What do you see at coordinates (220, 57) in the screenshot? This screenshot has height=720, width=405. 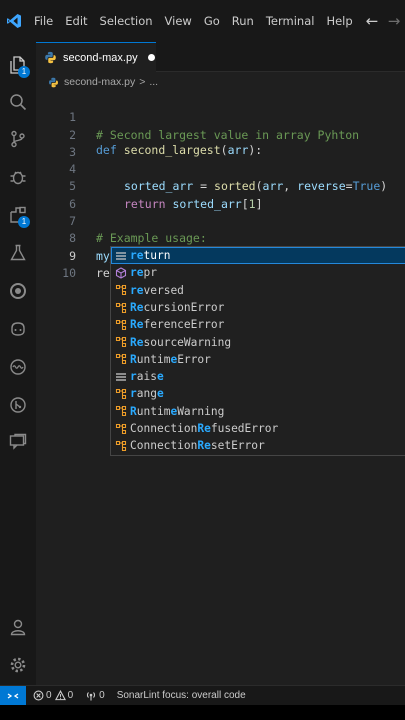 I see `editor-tab-bar: second-max.py` at bounding box center [220, 57].